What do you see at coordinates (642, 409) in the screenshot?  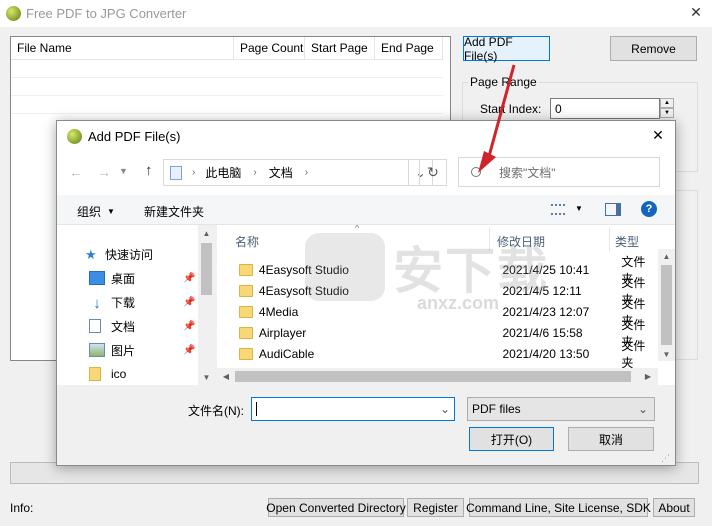 I see `filter-dropdown-icon: ⌄` at bounding box center [642, 409].